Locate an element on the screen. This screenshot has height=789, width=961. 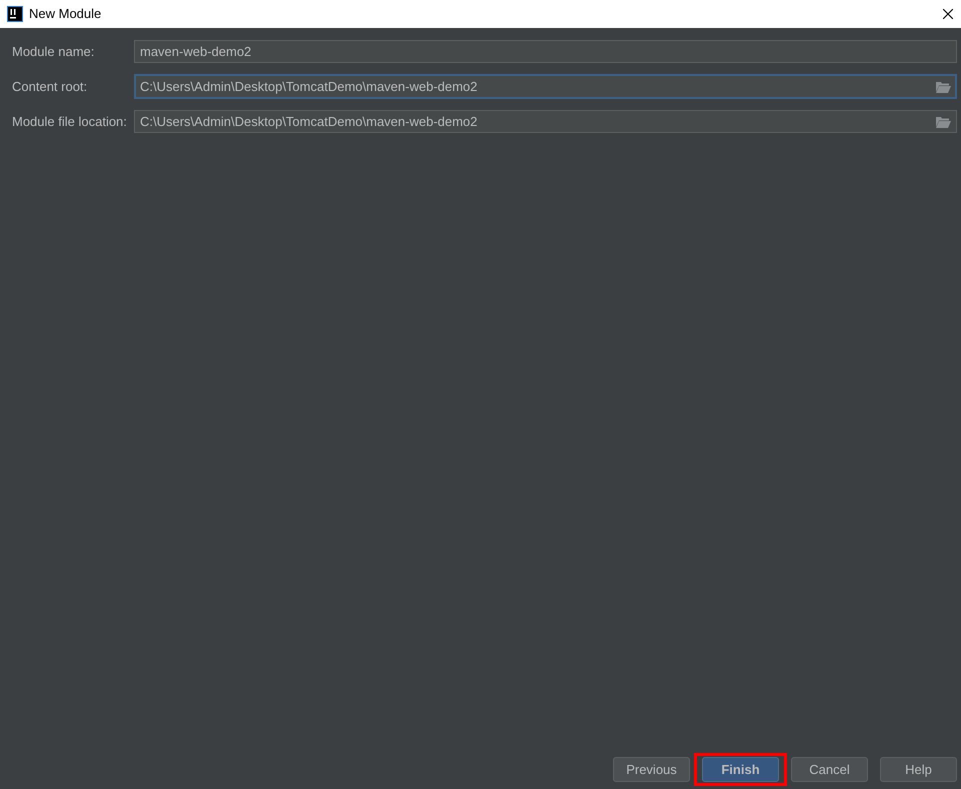
dialog-button: Cancel is located at coordinates (829, 769).